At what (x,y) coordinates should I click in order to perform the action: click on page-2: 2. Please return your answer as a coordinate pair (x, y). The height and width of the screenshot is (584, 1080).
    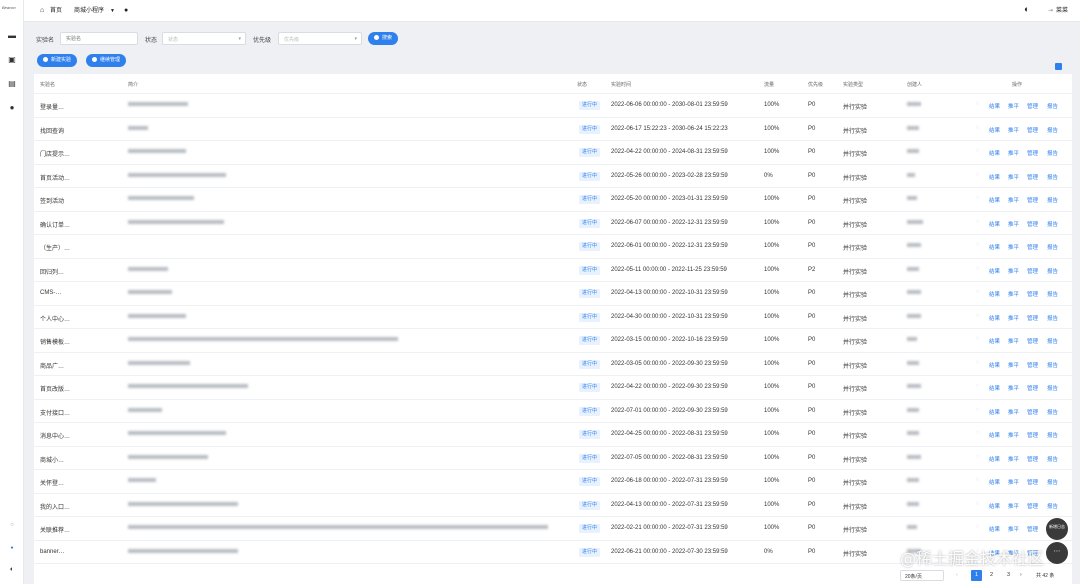
    Looking at the image, I should click on (991, 575).